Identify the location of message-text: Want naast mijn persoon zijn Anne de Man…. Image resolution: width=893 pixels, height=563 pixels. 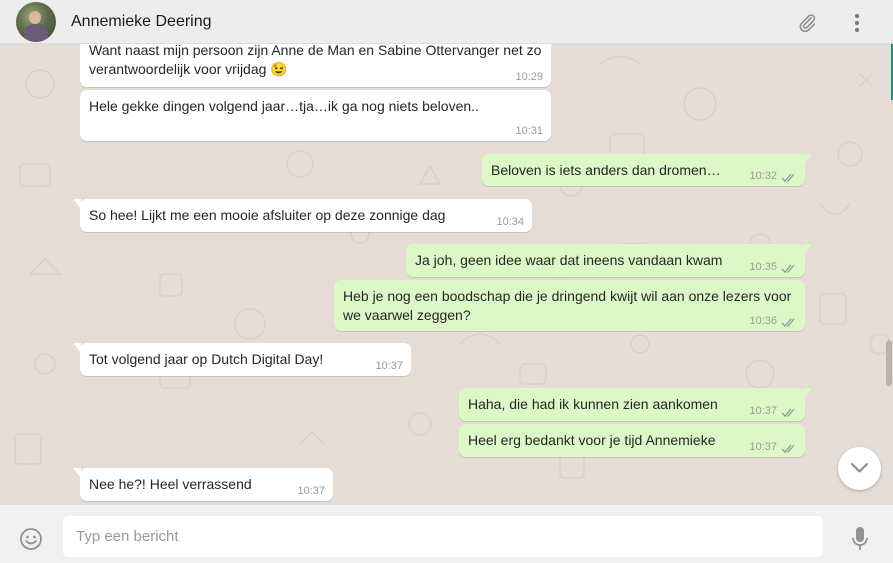
(315, 60).